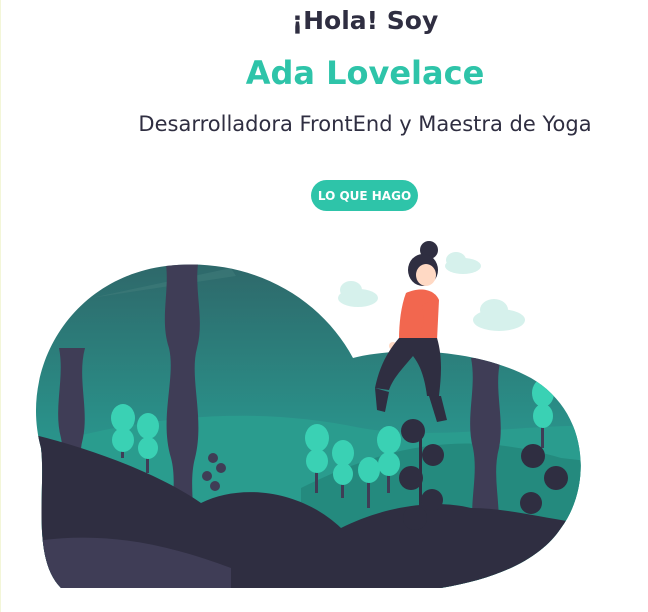 Image resolution: width=648 pixels, height=612 pixels. What do you see at coordinates (365, 20) in the screenshot?
I see `greeting-text: ¡Hola! Soy` at bounding box center [365, 20].